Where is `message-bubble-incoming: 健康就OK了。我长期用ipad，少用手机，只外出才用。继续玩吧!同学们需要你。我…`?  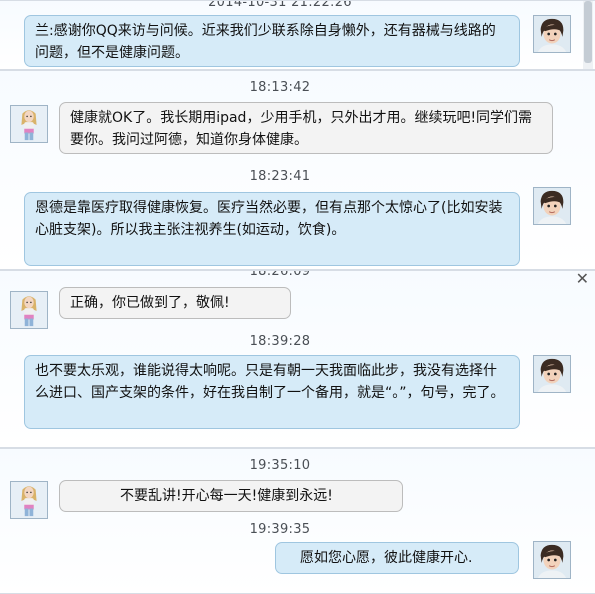 message-bubble-incoming: 健康就OK了。我长期用ipad，少用手机，只外出才用。继续玩吧!同学们需要你。我… is located at coordinates (306, 128).